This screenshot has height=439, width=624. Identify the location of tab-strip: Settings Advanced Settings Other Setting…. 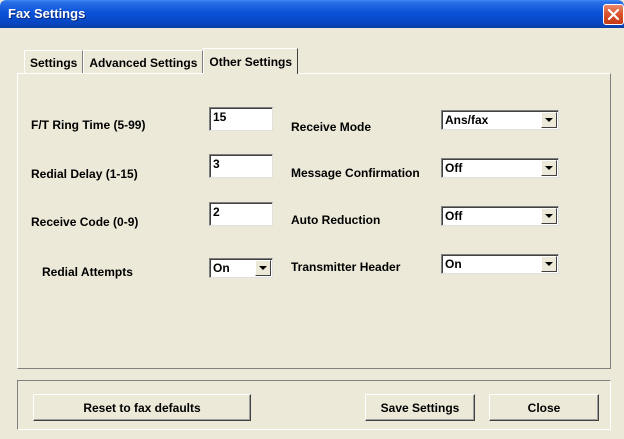
(161, 61).